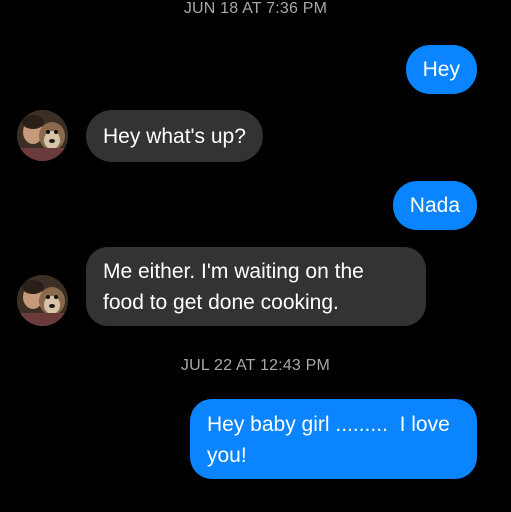  I want to click on sent-message-bubble: Nada, so click(434, 205).